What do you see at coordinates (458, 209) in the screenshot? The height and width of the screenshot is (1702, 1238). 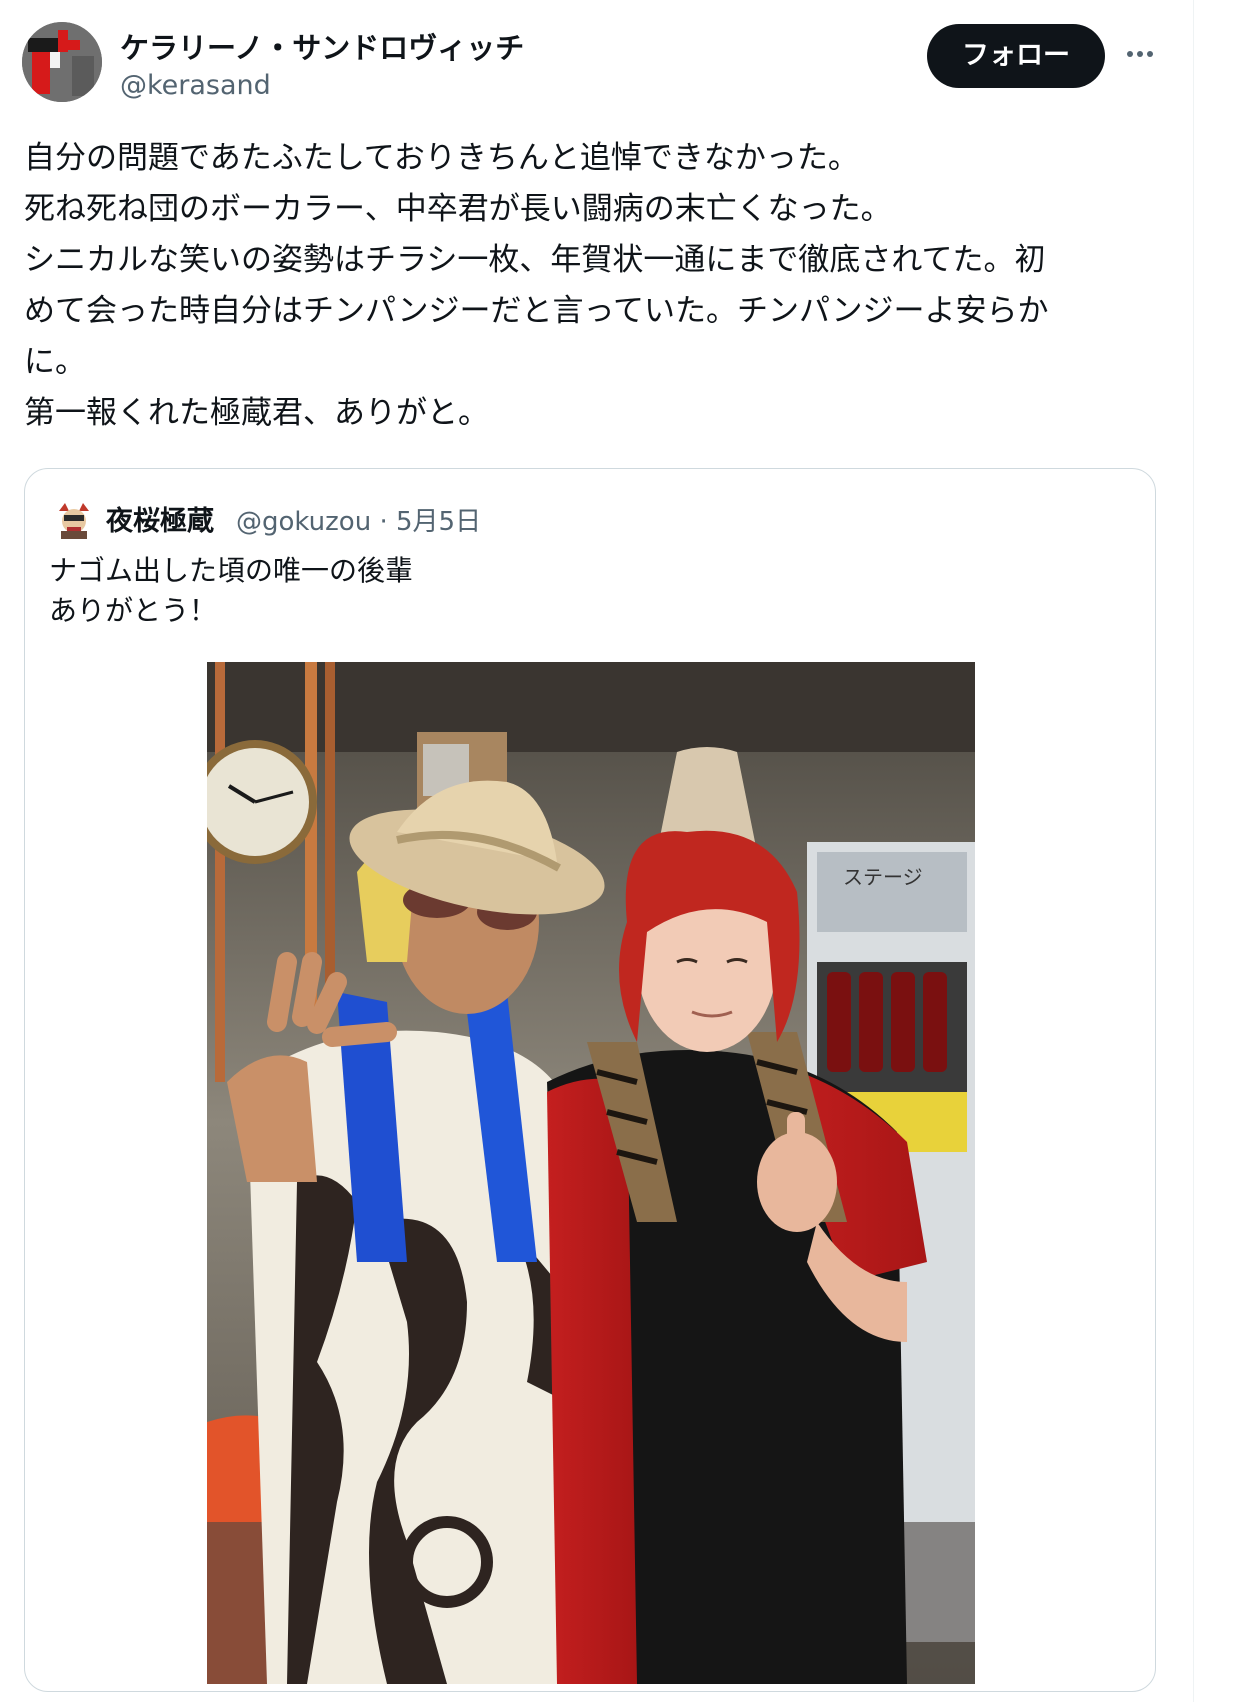 I see `post-text-line: 死ね死ね団のボーカラー、中卒君が長い闘病の末亡くなった。` at bounding box center [458, 209].